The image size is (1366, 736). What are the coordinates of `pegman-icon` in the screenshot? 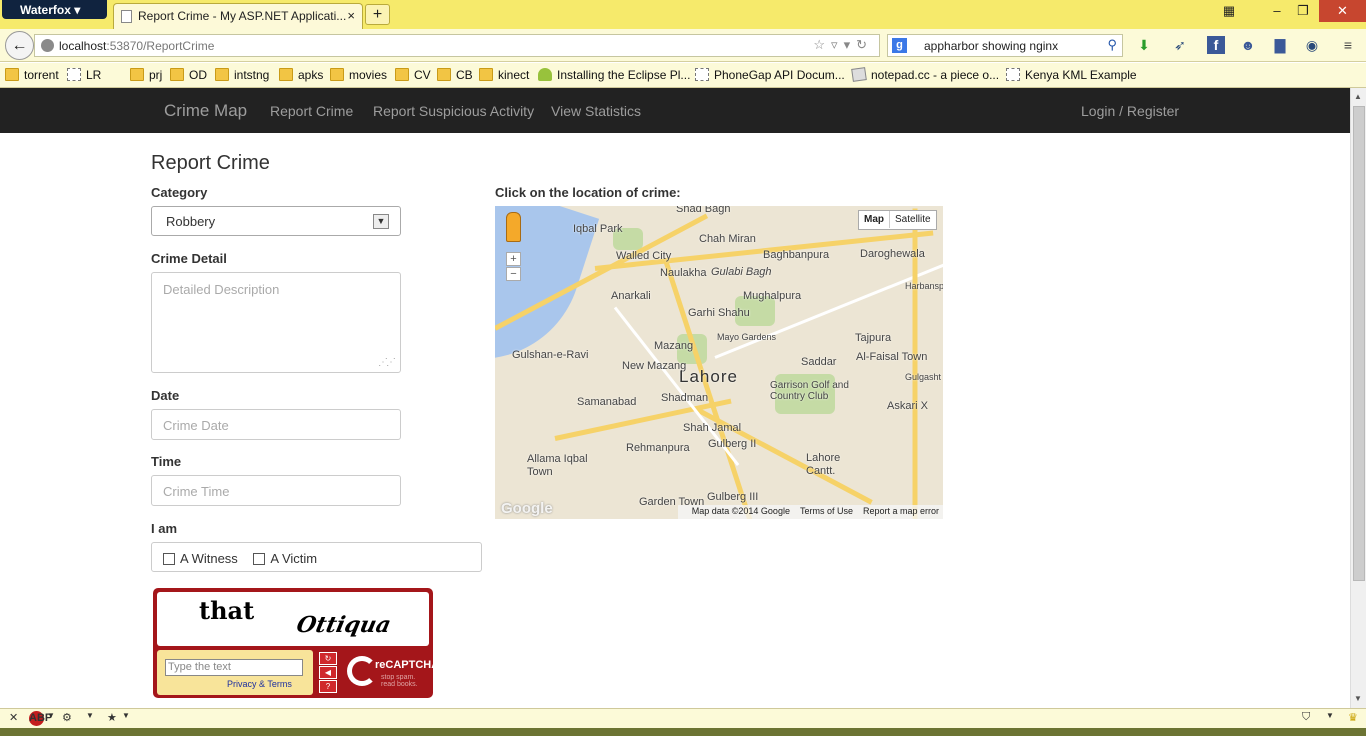 It's located at (513, 227).